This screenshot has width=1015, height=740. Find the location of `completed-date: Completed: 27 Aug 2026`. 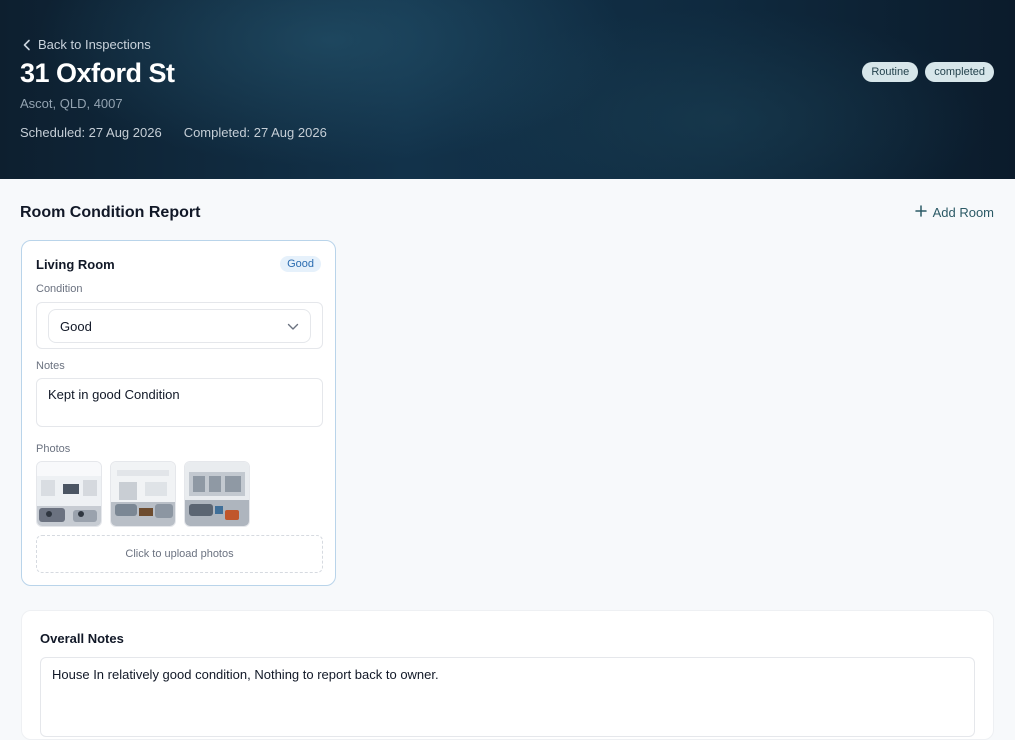

completed-date: Completed: 27 Aug 2026 is located at coordinates (255, 132).